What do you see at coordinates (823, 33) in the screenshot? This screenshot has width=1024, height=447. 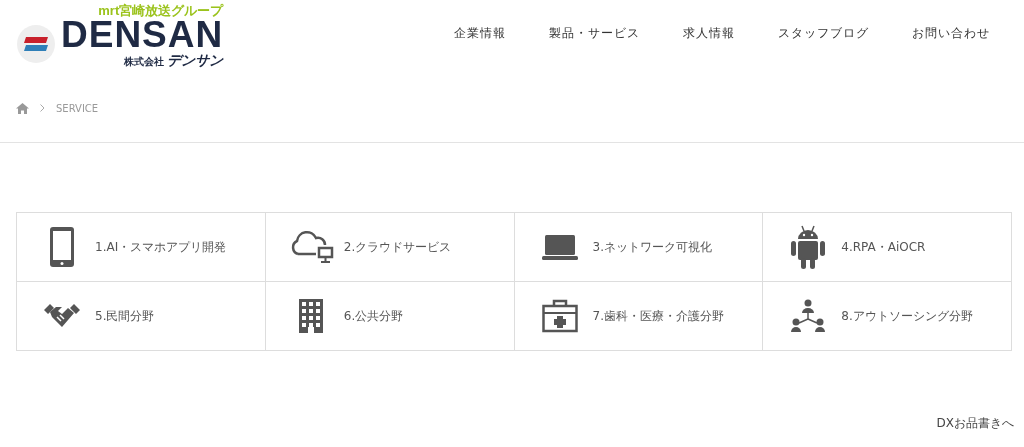 I see `nav-link: スタッフブログ` at bounding box center [823, 33].